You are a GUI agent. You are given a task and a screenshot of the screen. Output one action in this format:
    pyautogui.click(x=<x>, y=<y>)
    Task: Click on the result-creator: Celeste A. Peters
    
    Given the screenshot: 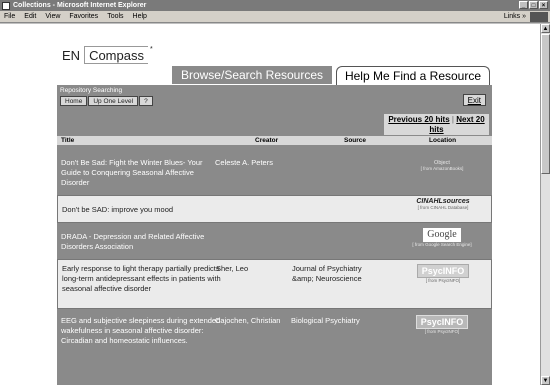 What is the action you would take?
    pyautogui.click(x=244, y=162)
    